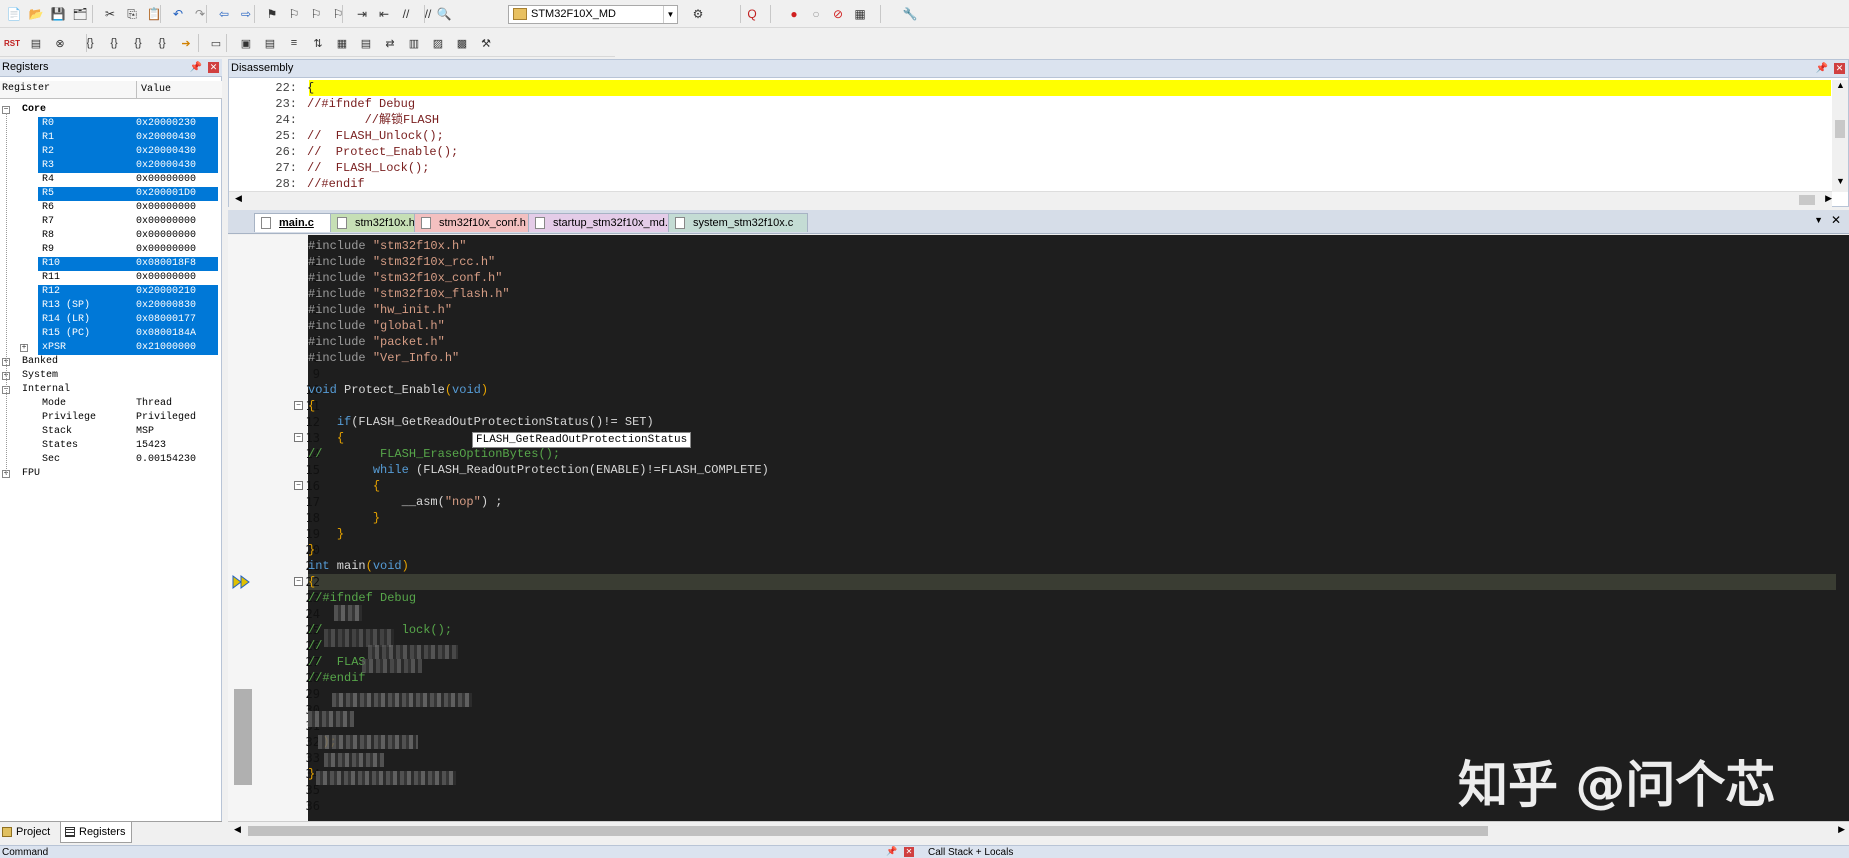 The width and height of the screenshot is (1849, 858). I want to click on kill-breakpoints-icon: ⊘, so click(838, 14).